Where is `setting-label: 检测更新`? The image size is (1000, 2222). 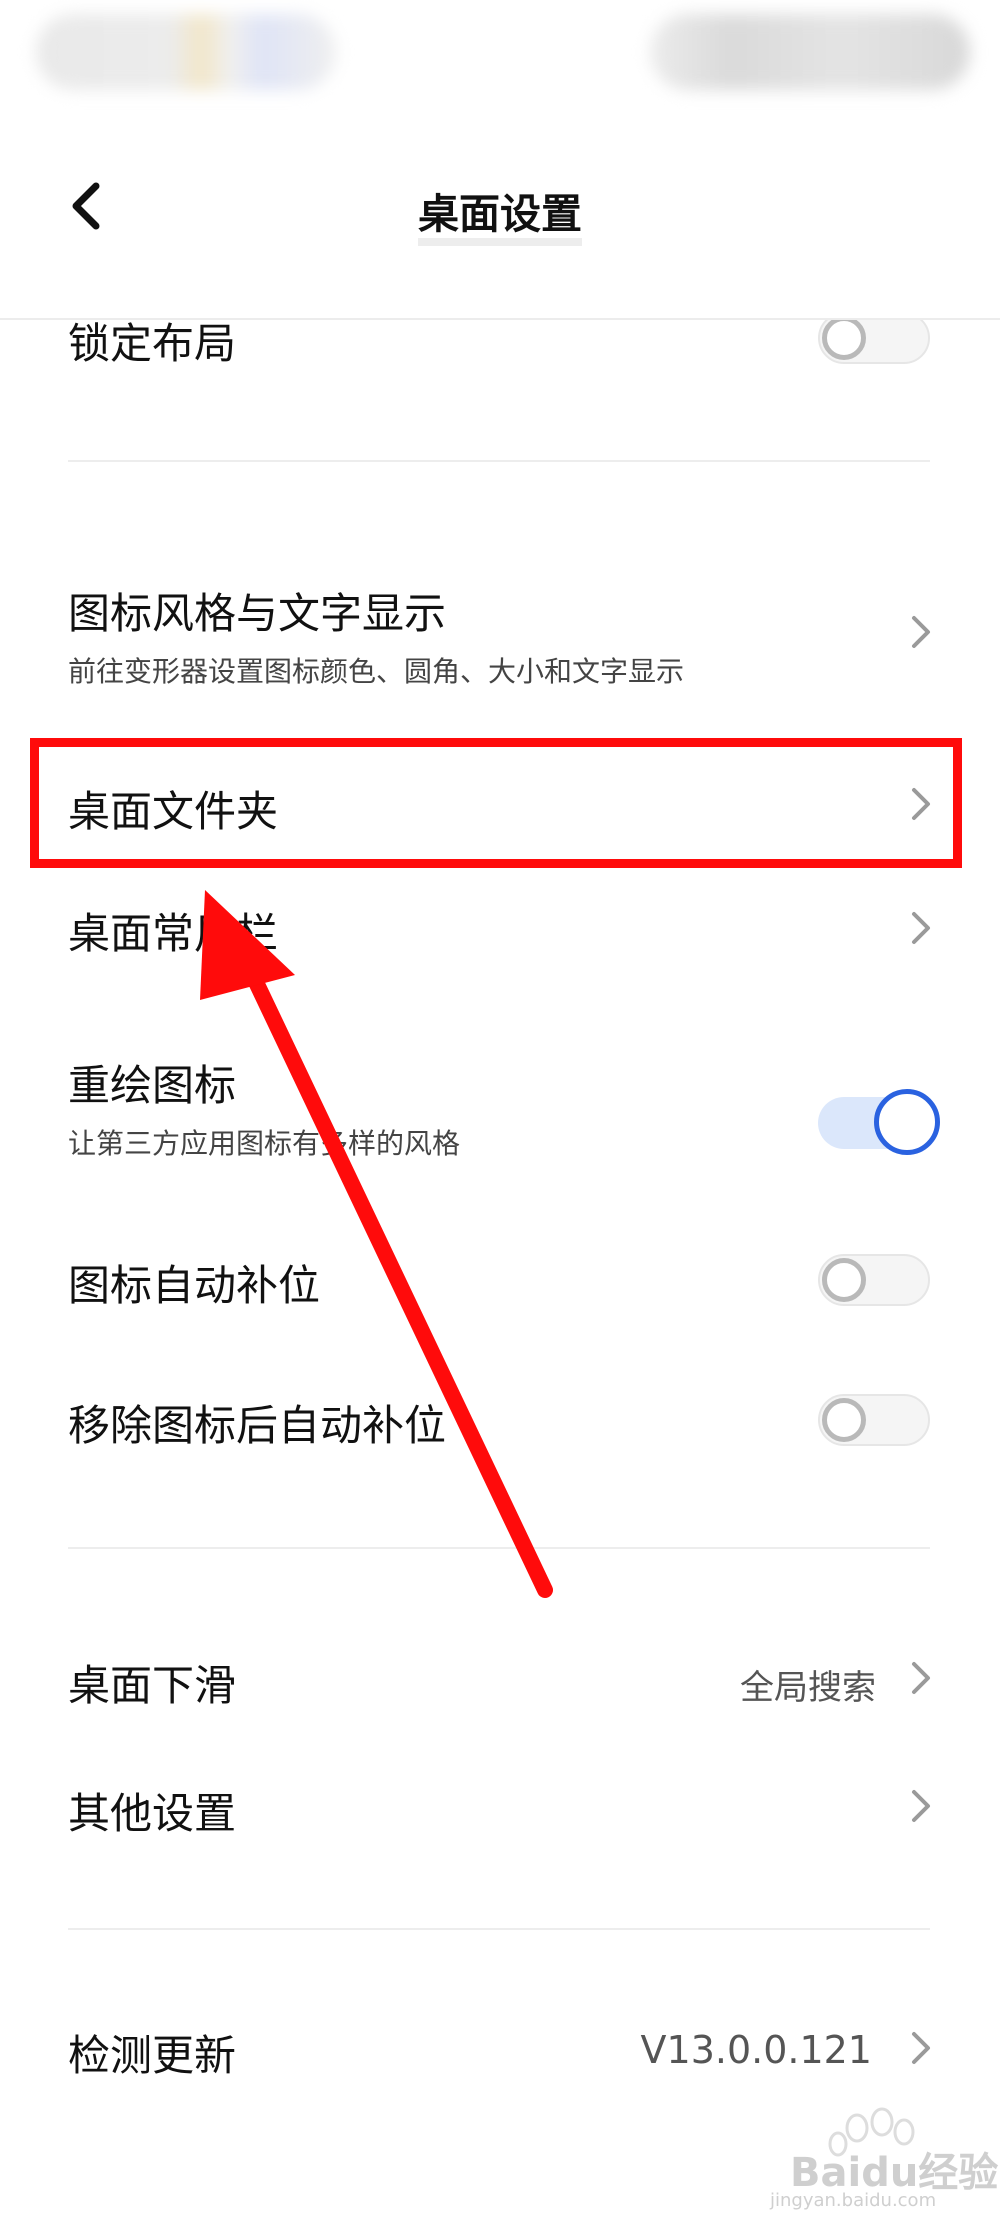
setting-label: 检测更新 is located at coordinates (152, 2055).